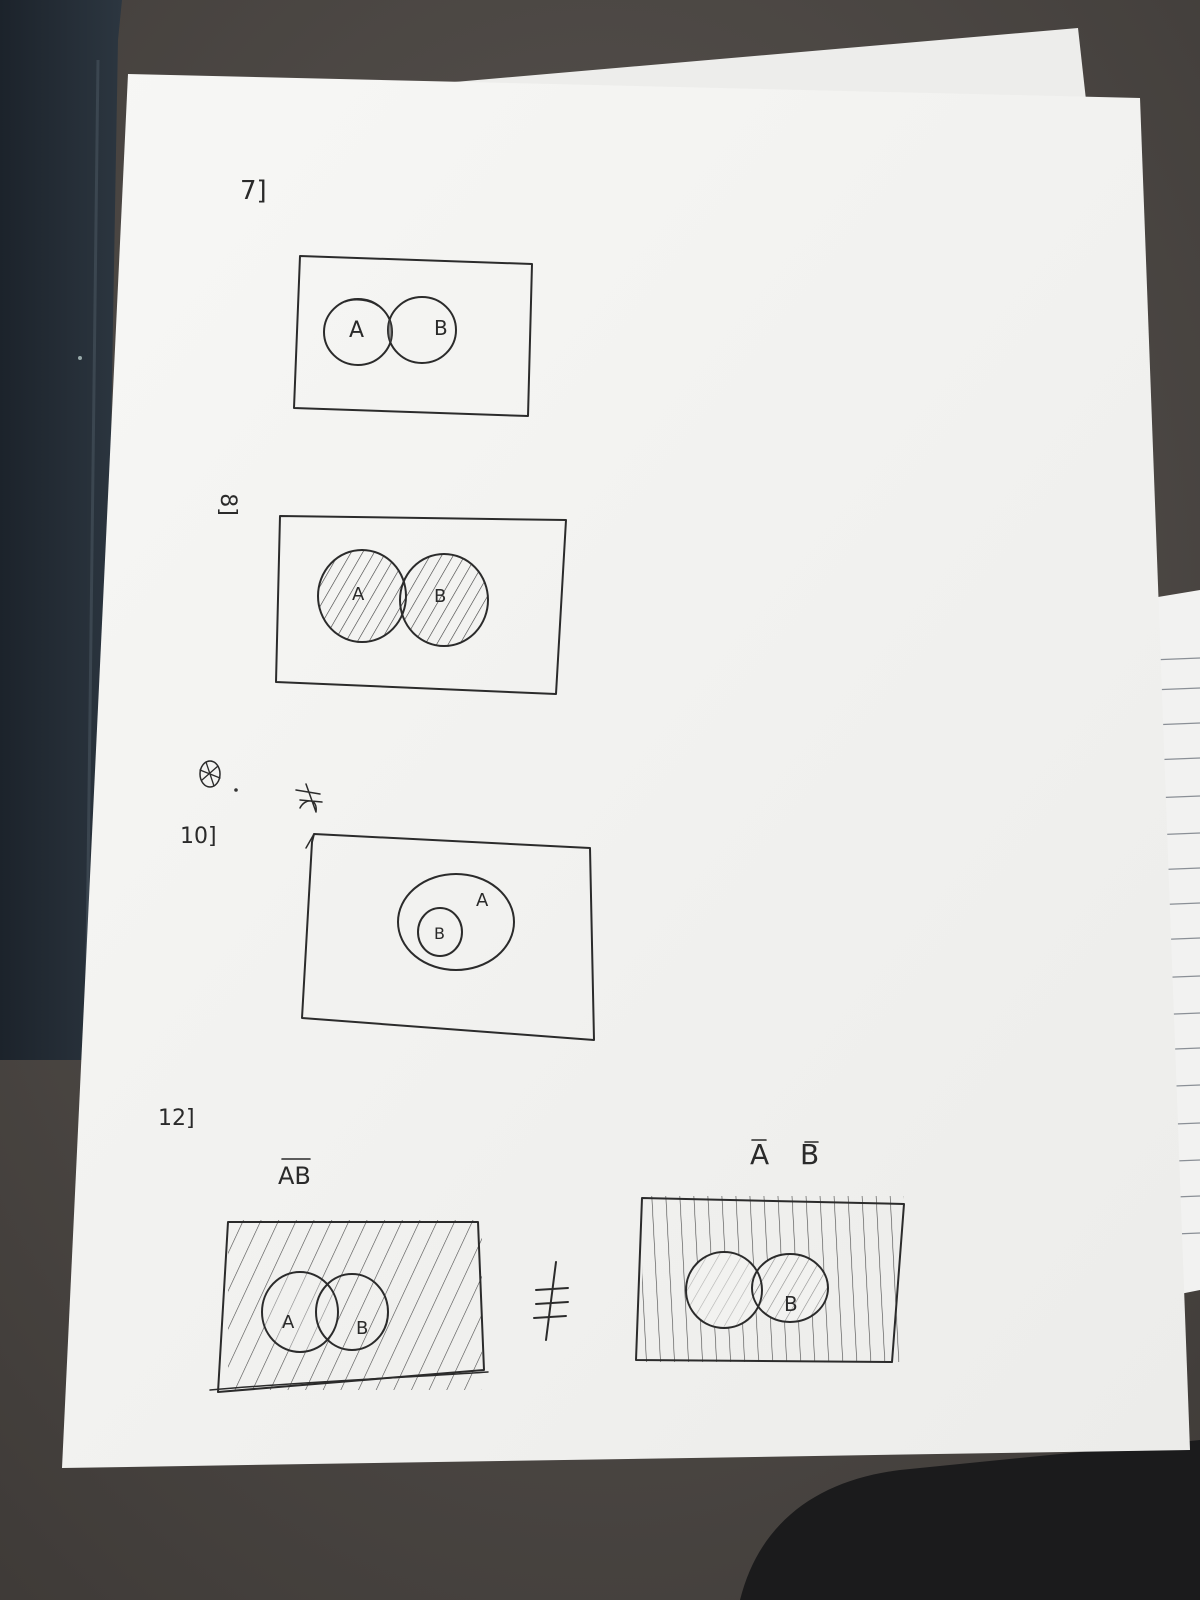 This screenshot has width=1200, height=1600. Describe the element at coordinates (439, 933) in the screenshot. I see `p10-label-b: B` at that location.